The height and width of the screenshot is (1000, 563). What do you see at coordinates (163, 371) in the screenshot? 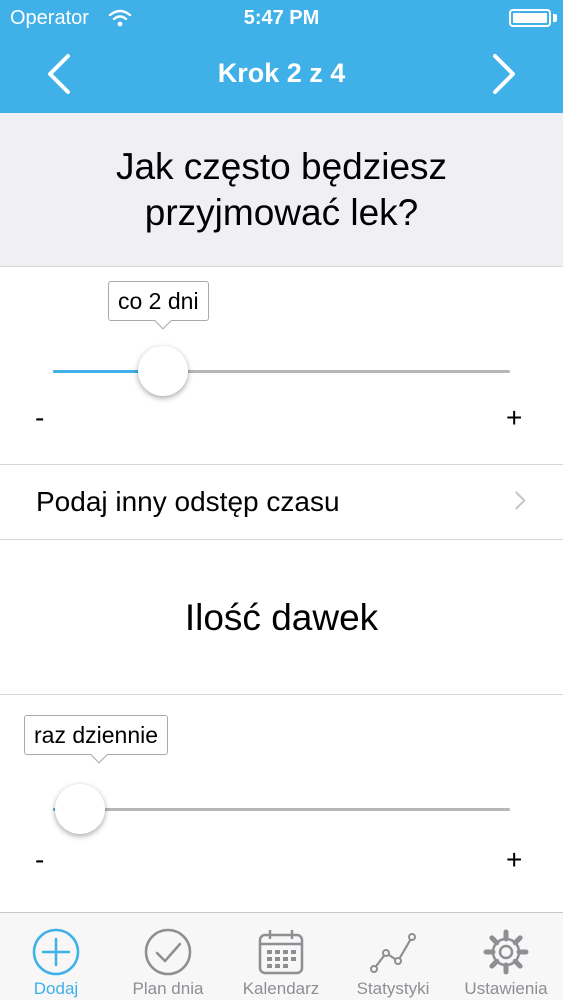
I see `frequency-slider-thumb` at bounding box center [163, 371].